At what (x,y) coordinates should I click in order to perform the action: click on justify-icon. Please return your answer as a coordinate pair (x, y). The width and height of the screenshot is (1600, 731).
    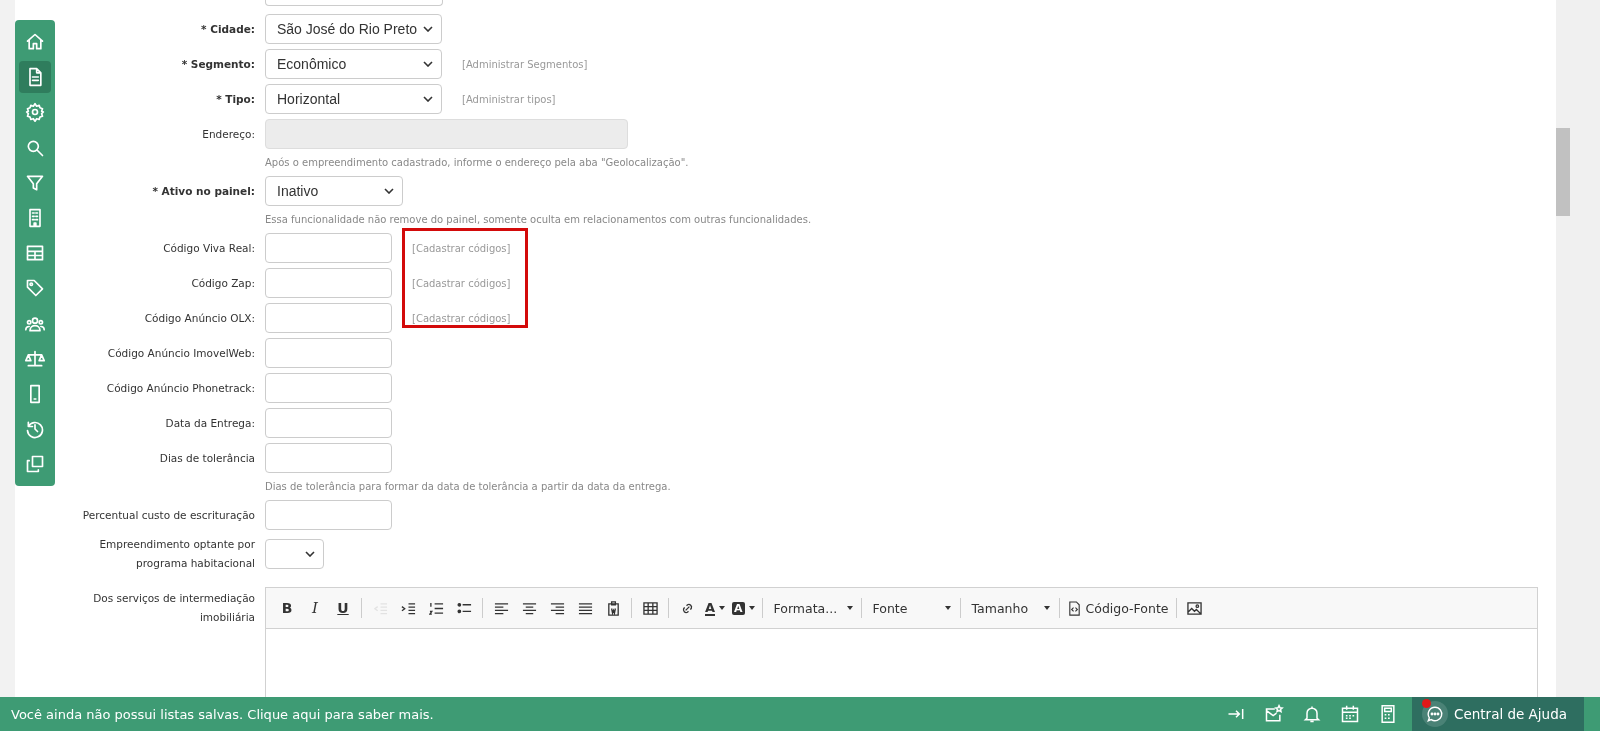
    Looking at the image, I should click on (585, 608).